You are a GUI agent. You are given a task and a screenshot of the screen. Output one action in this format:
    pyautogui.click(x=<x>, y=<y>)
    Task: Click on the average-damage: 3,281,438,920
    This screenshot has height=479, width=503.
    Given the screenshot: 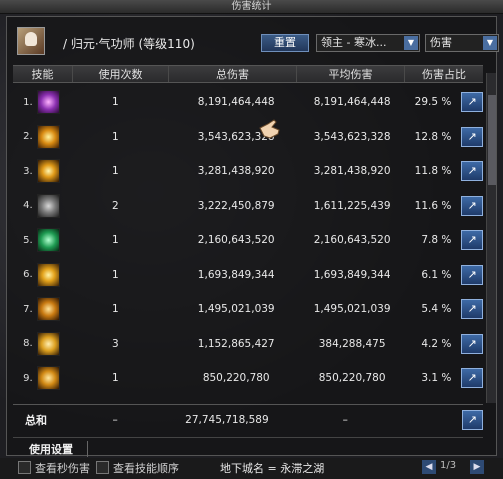 What is the action you would take?
    pyautogui.click(x=352, y=171)
    